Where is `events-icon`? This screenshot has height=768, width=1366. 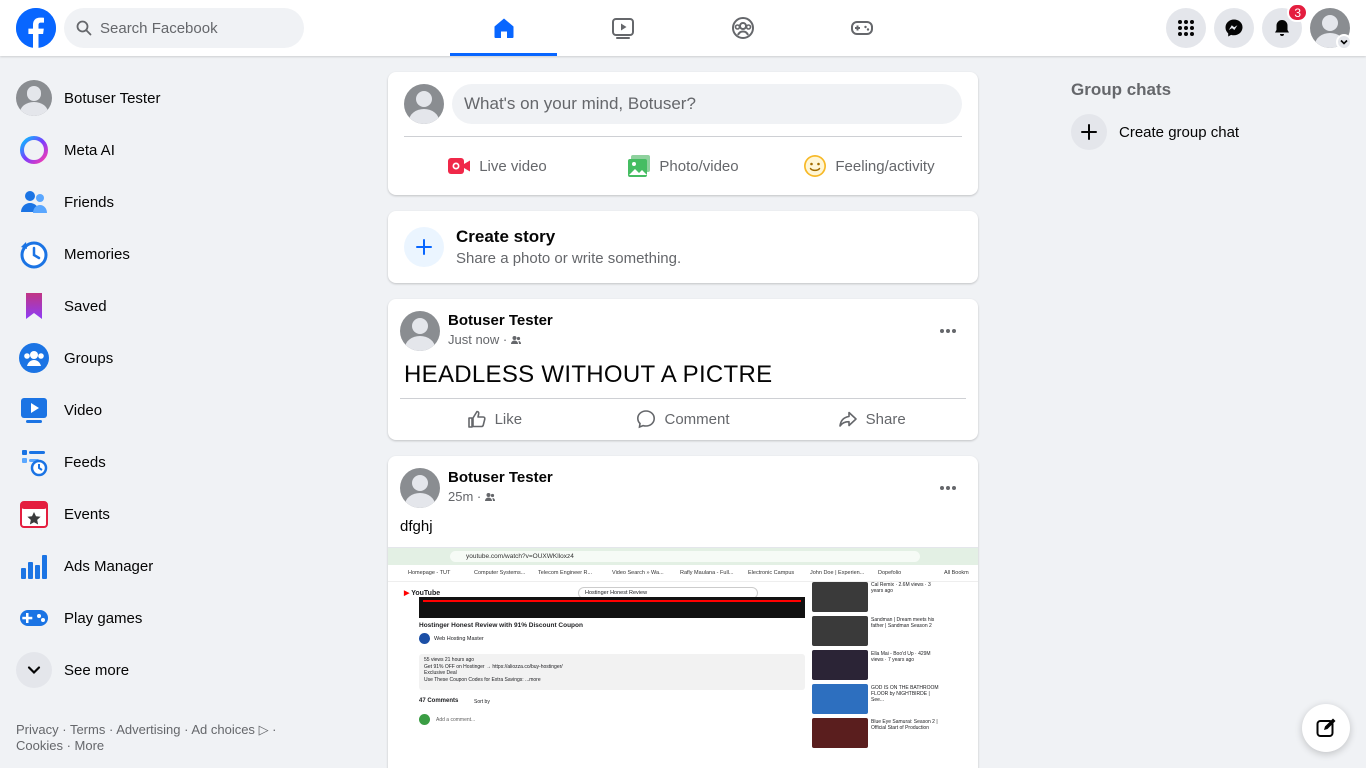 events-icon is located at coordinates (34, 514).